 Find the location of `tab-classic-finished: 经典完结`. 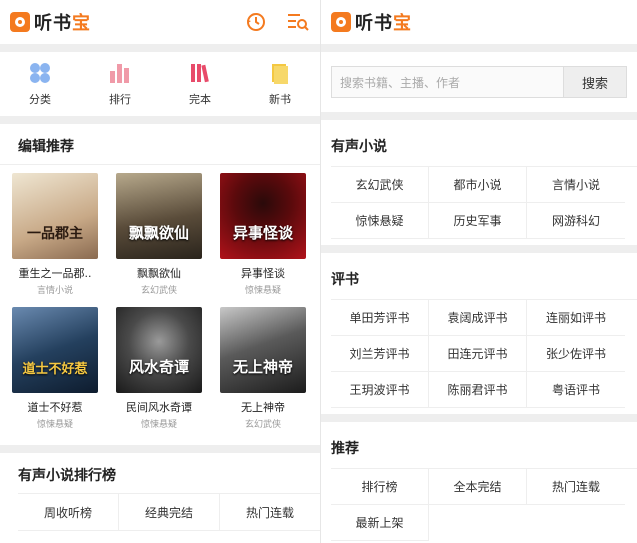

tab-classic-finished: 经典完结 is located at coordinates (169, 512).